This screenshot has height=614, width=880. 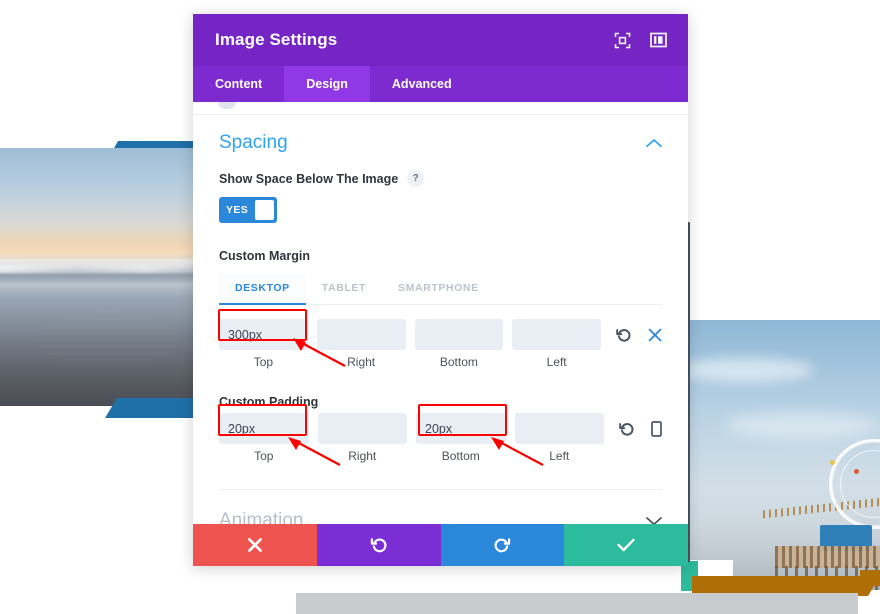 I want to click on padding-right-cell: Right, so click(x=362, y=438).